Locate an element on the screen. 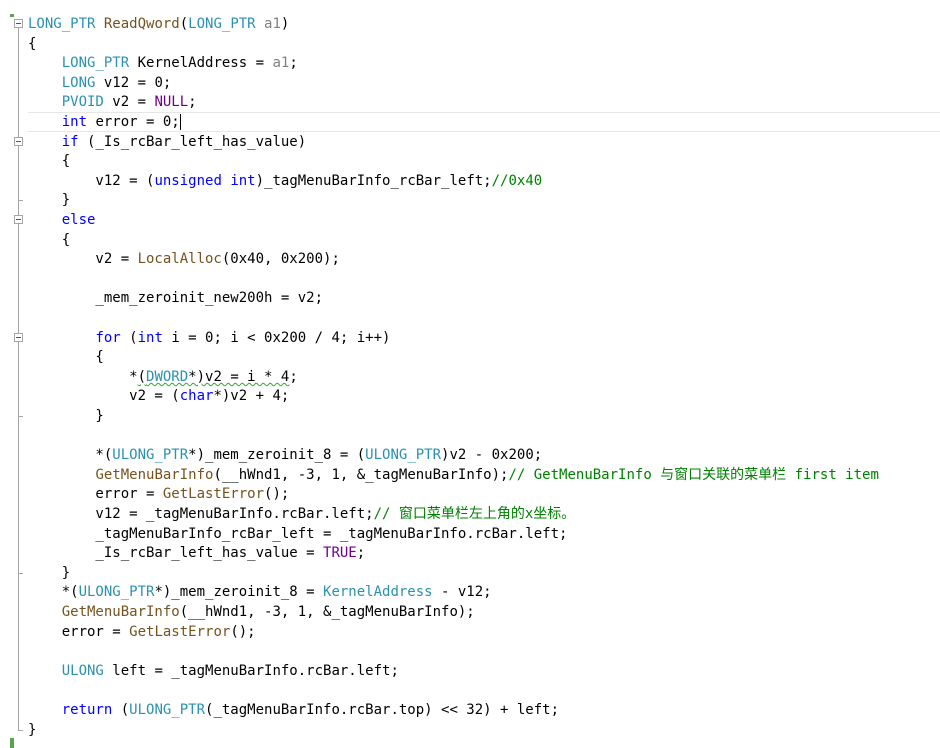 Image resolution: width=940 pixels, height=748 pixels. code-text: error = is located at coordinates (95, 494).